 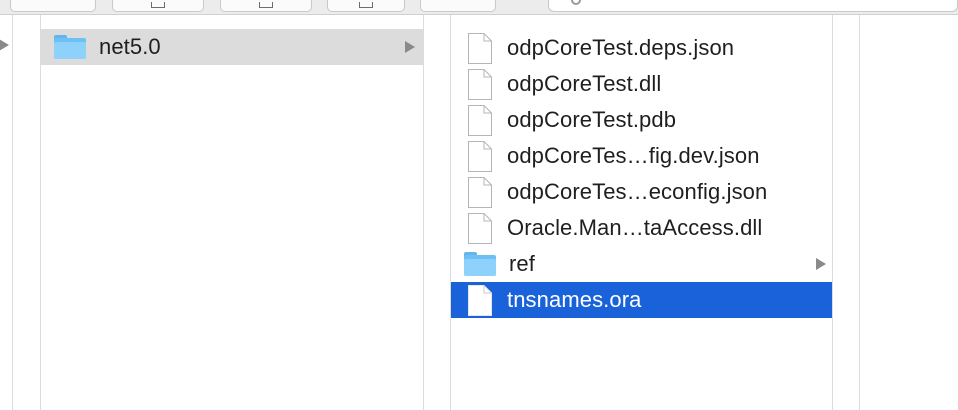 What do you see at coordinates (458, 6) in the screenshot?
I see `tags-button` at bounding box center [458, 6].